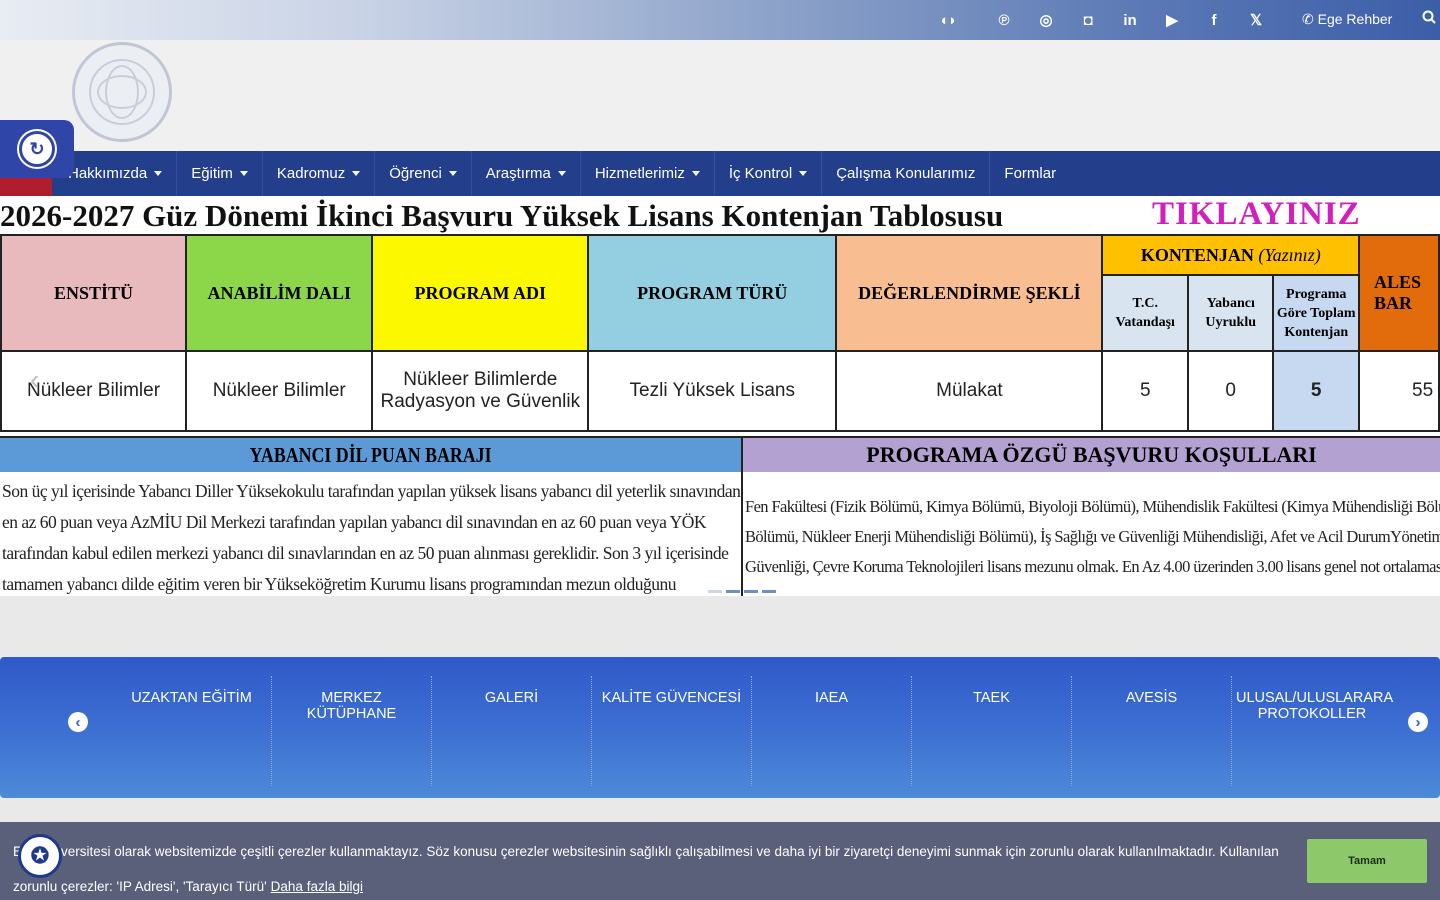 This screenshot has width=1440, height=900. What do you see at coordinates (512, 731) in the screenshot?
I see `quick-link-galeri: GALERİ` at bounding box center [512, 731].